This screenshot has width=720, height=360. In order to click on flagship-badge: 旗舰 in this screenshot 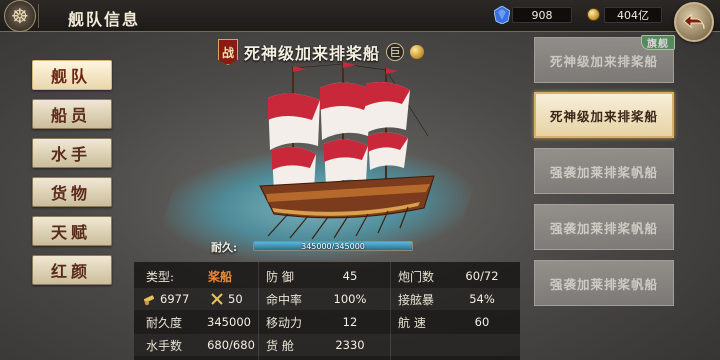, I will do `click(658, 42)`.